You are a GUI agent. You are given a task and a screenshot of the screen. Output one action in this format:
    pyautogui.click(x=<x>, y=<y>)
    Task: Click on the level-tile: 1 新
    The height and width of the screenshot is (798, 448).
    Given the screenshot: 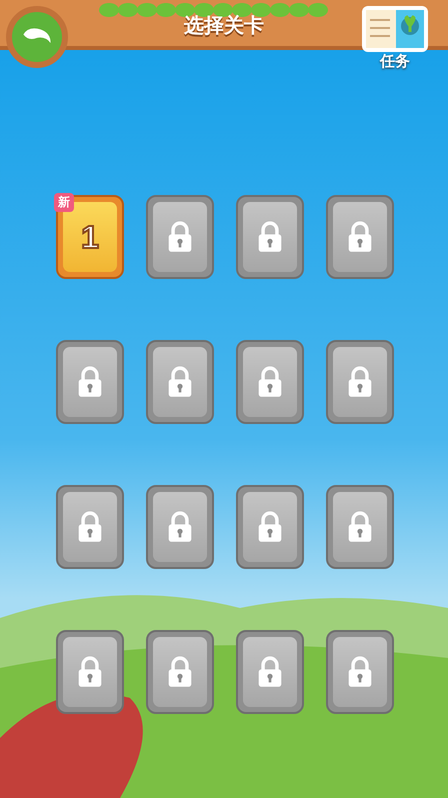 What is the action you would take?
    pyautogui.click(x=90, y=237)
    